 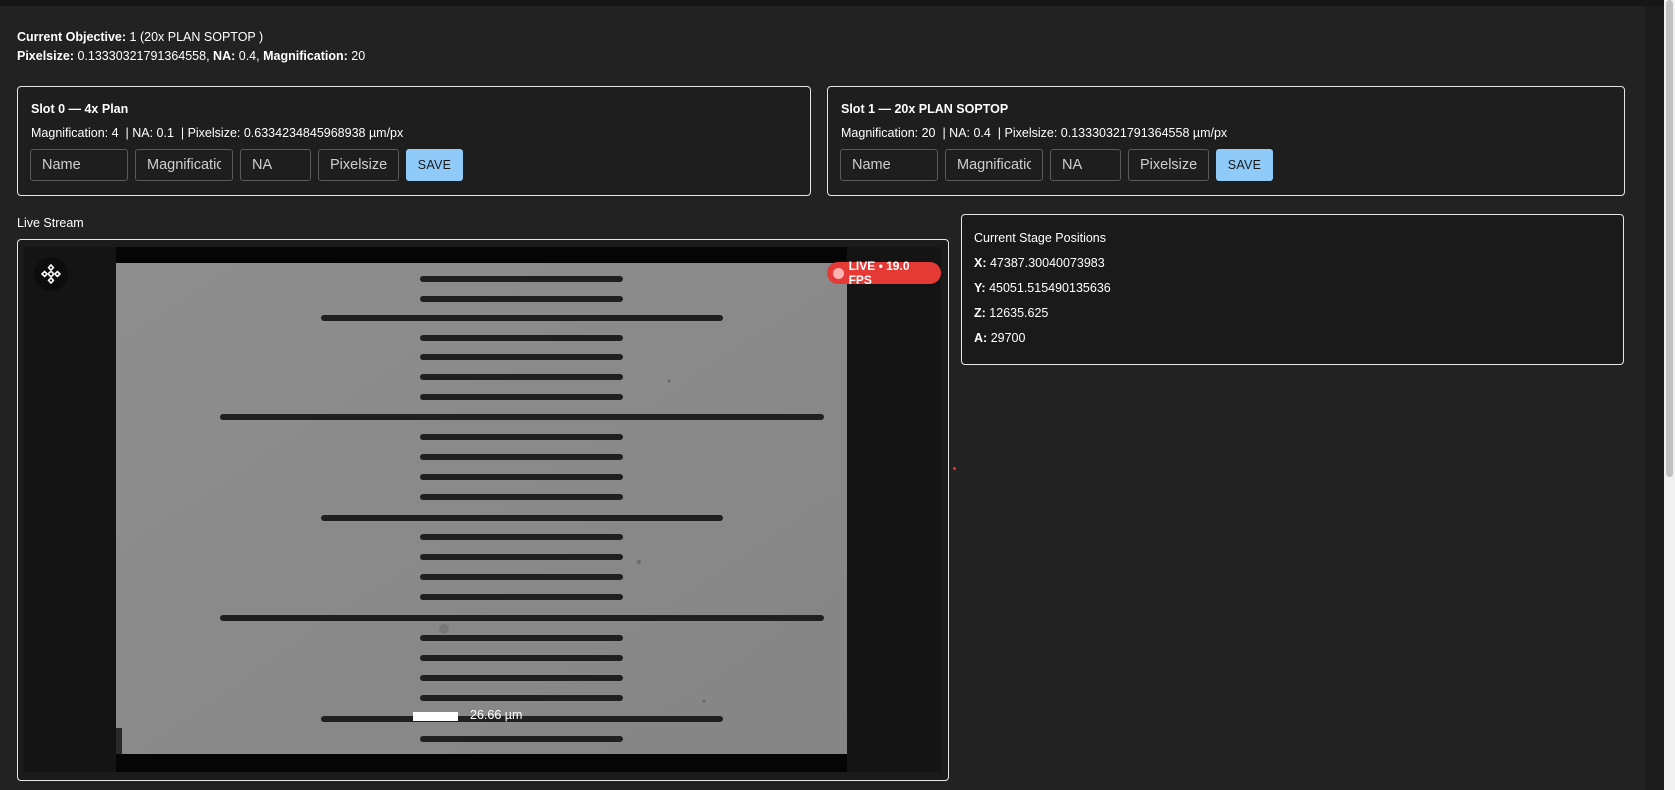 What do you see at coordinates (79, 165) in the screenshot?
I see `slot-0-name-input` at bounding box center [79, 165].